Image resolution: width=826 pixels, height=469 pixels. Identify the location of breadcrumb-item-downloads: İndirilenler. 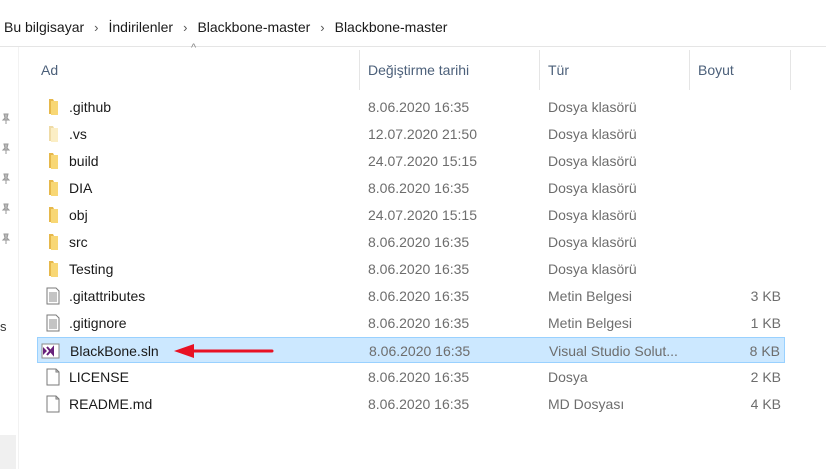
(141, 27).